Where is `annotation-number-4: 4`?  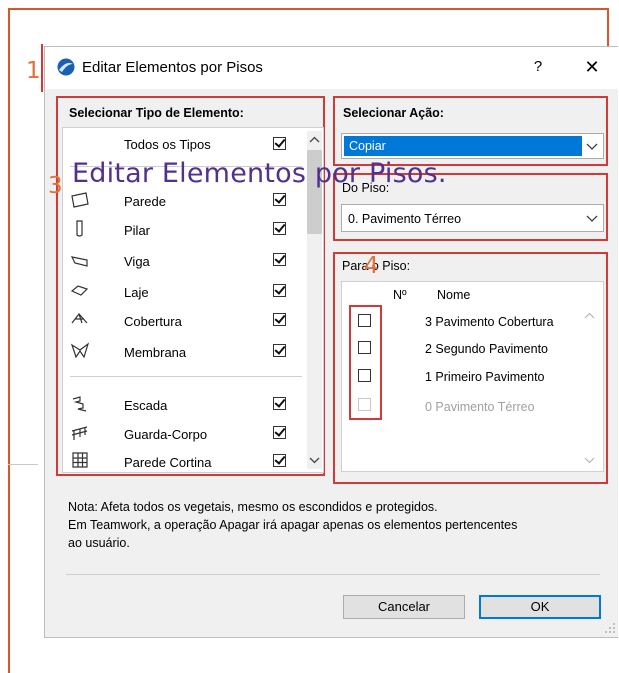
annotation-number-4: 4 is located at coordinates (371, 266).